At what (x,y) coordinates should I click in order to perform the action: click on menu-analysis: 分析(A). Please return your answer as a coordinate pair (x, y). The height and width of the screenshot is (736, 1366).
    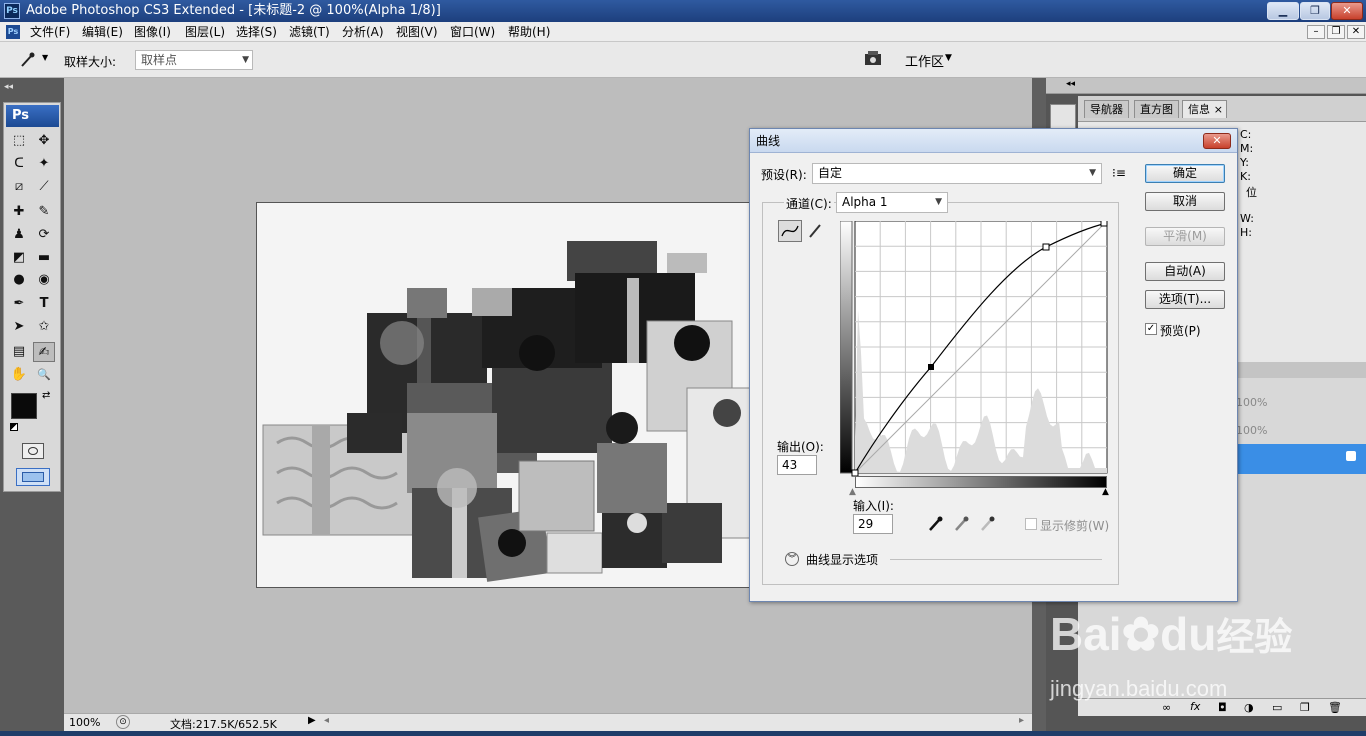
    Looking at the image, I should click on (363, 32).